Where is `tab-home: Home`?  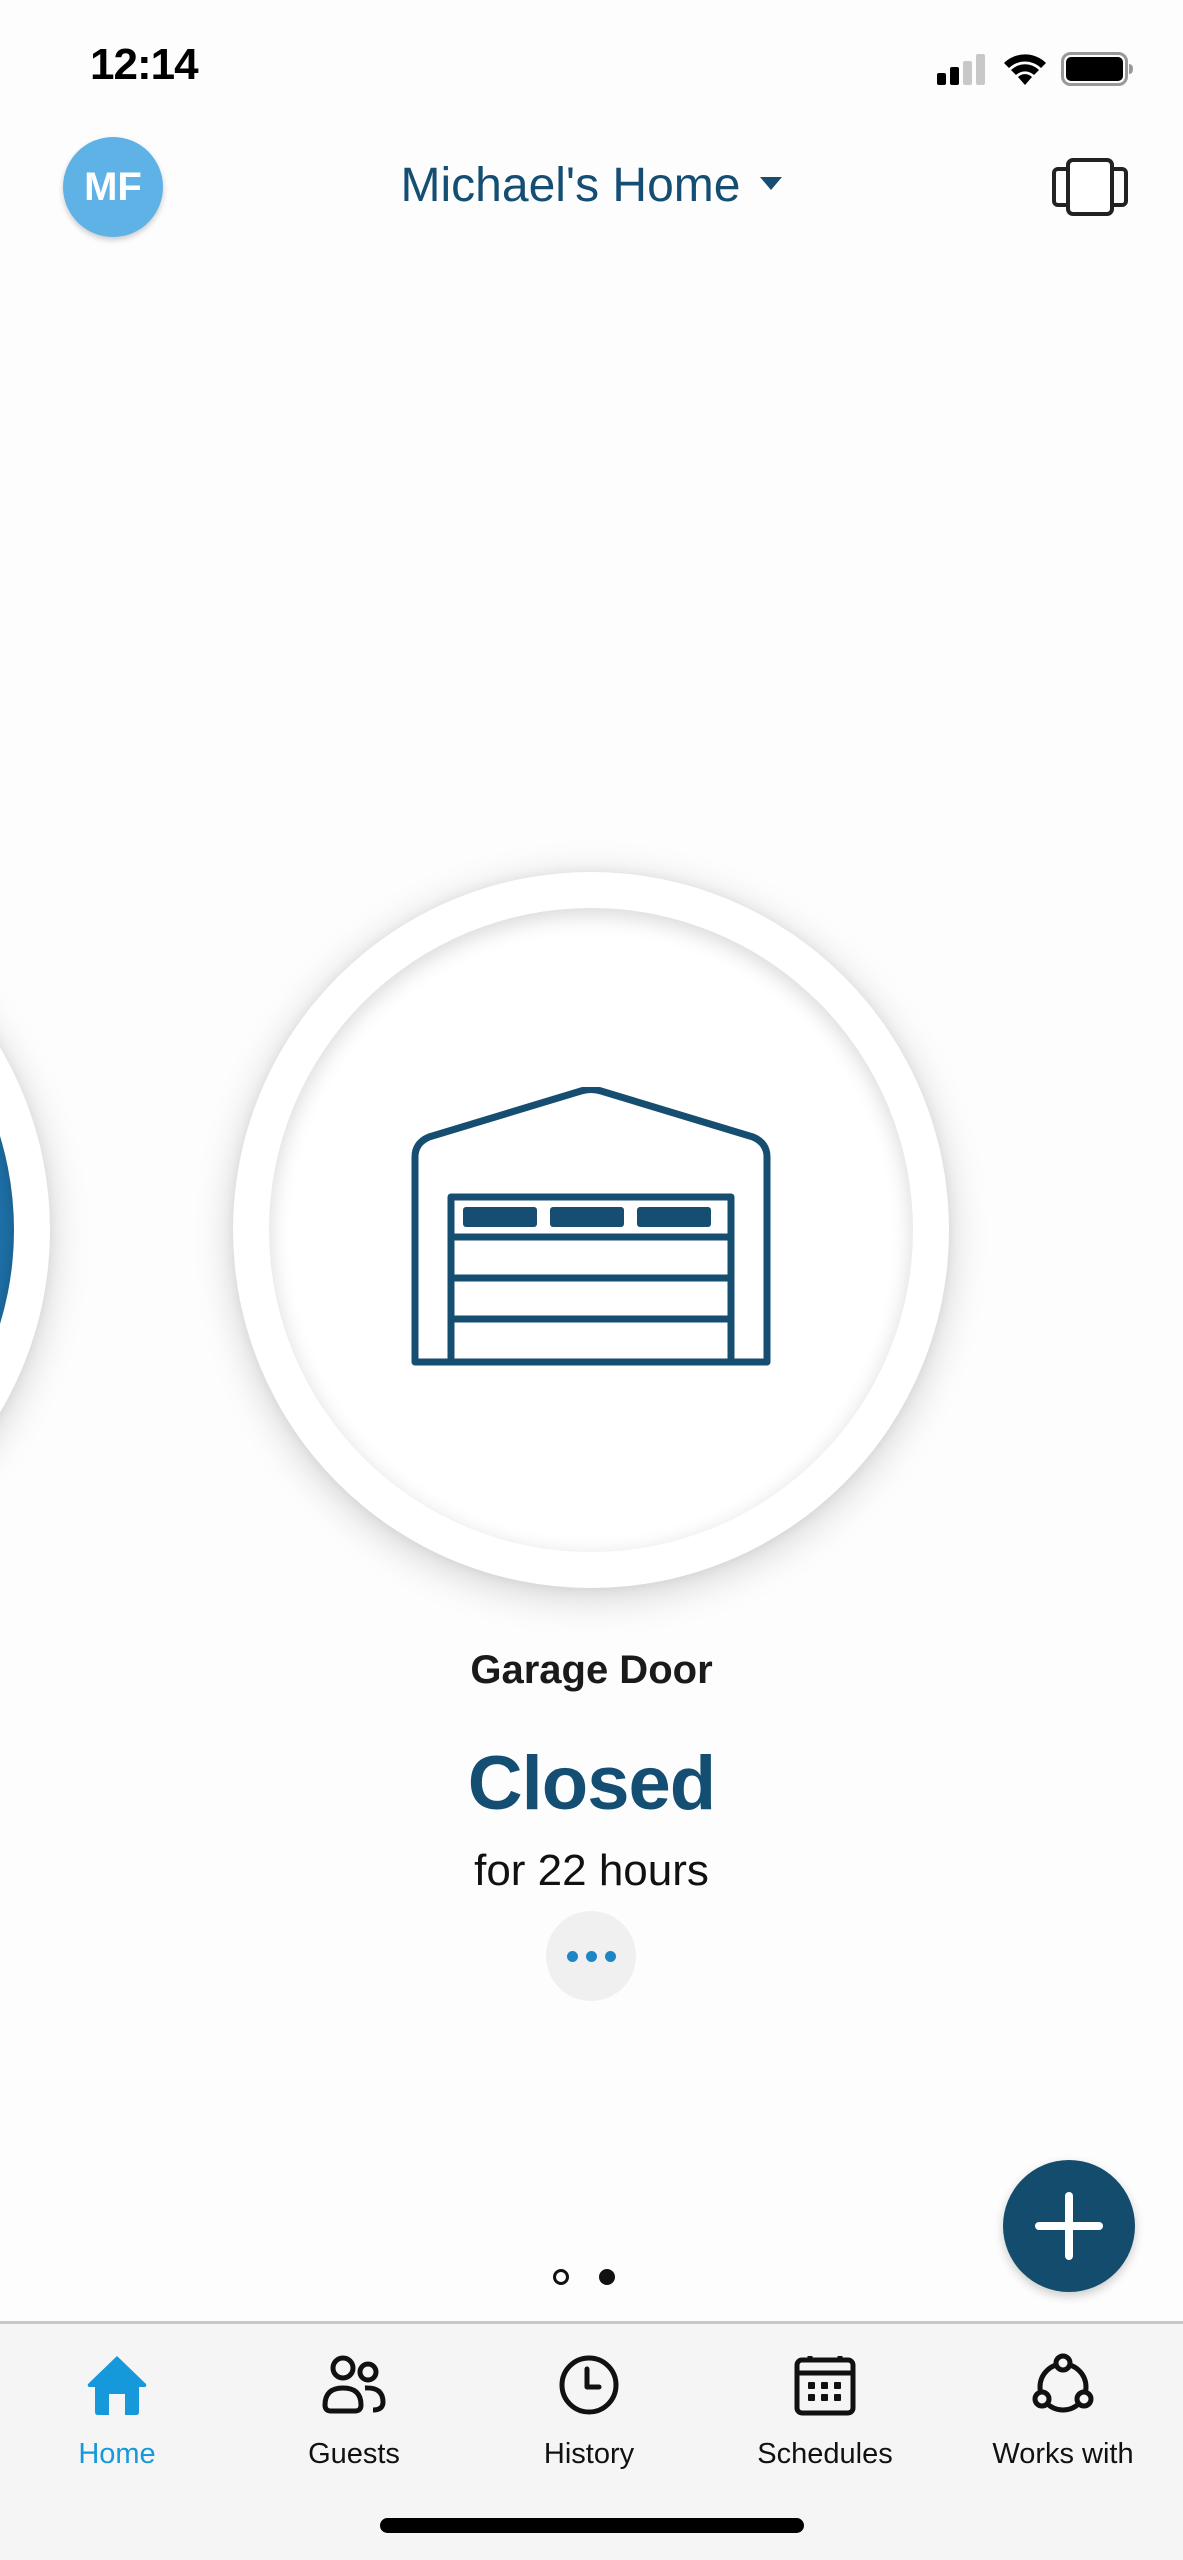
tab-home: Home is located at coordinates (117, 2411).